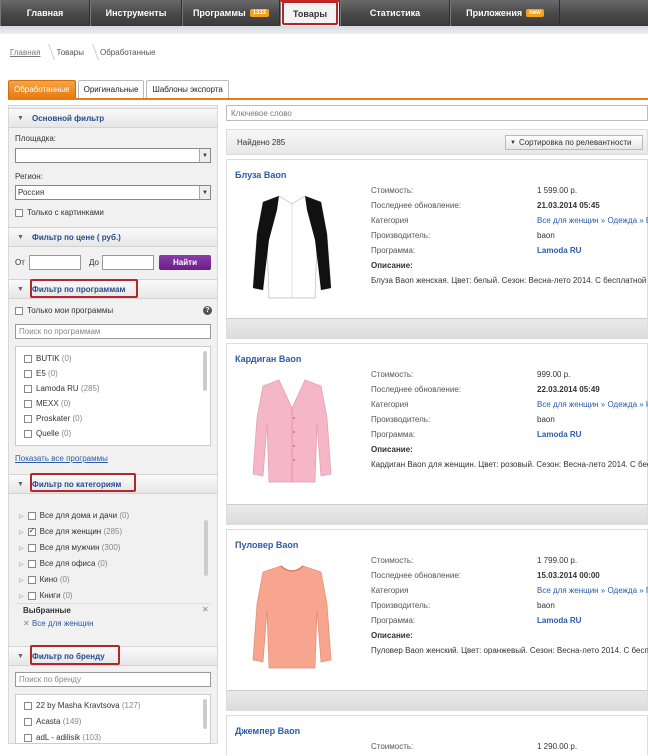 This screenshot has height=756, width=648. What do you see at coordinates (268, 359) in the screenshot?
I see `product-title: Кардиган Baon` at bounding box center [268, 359].